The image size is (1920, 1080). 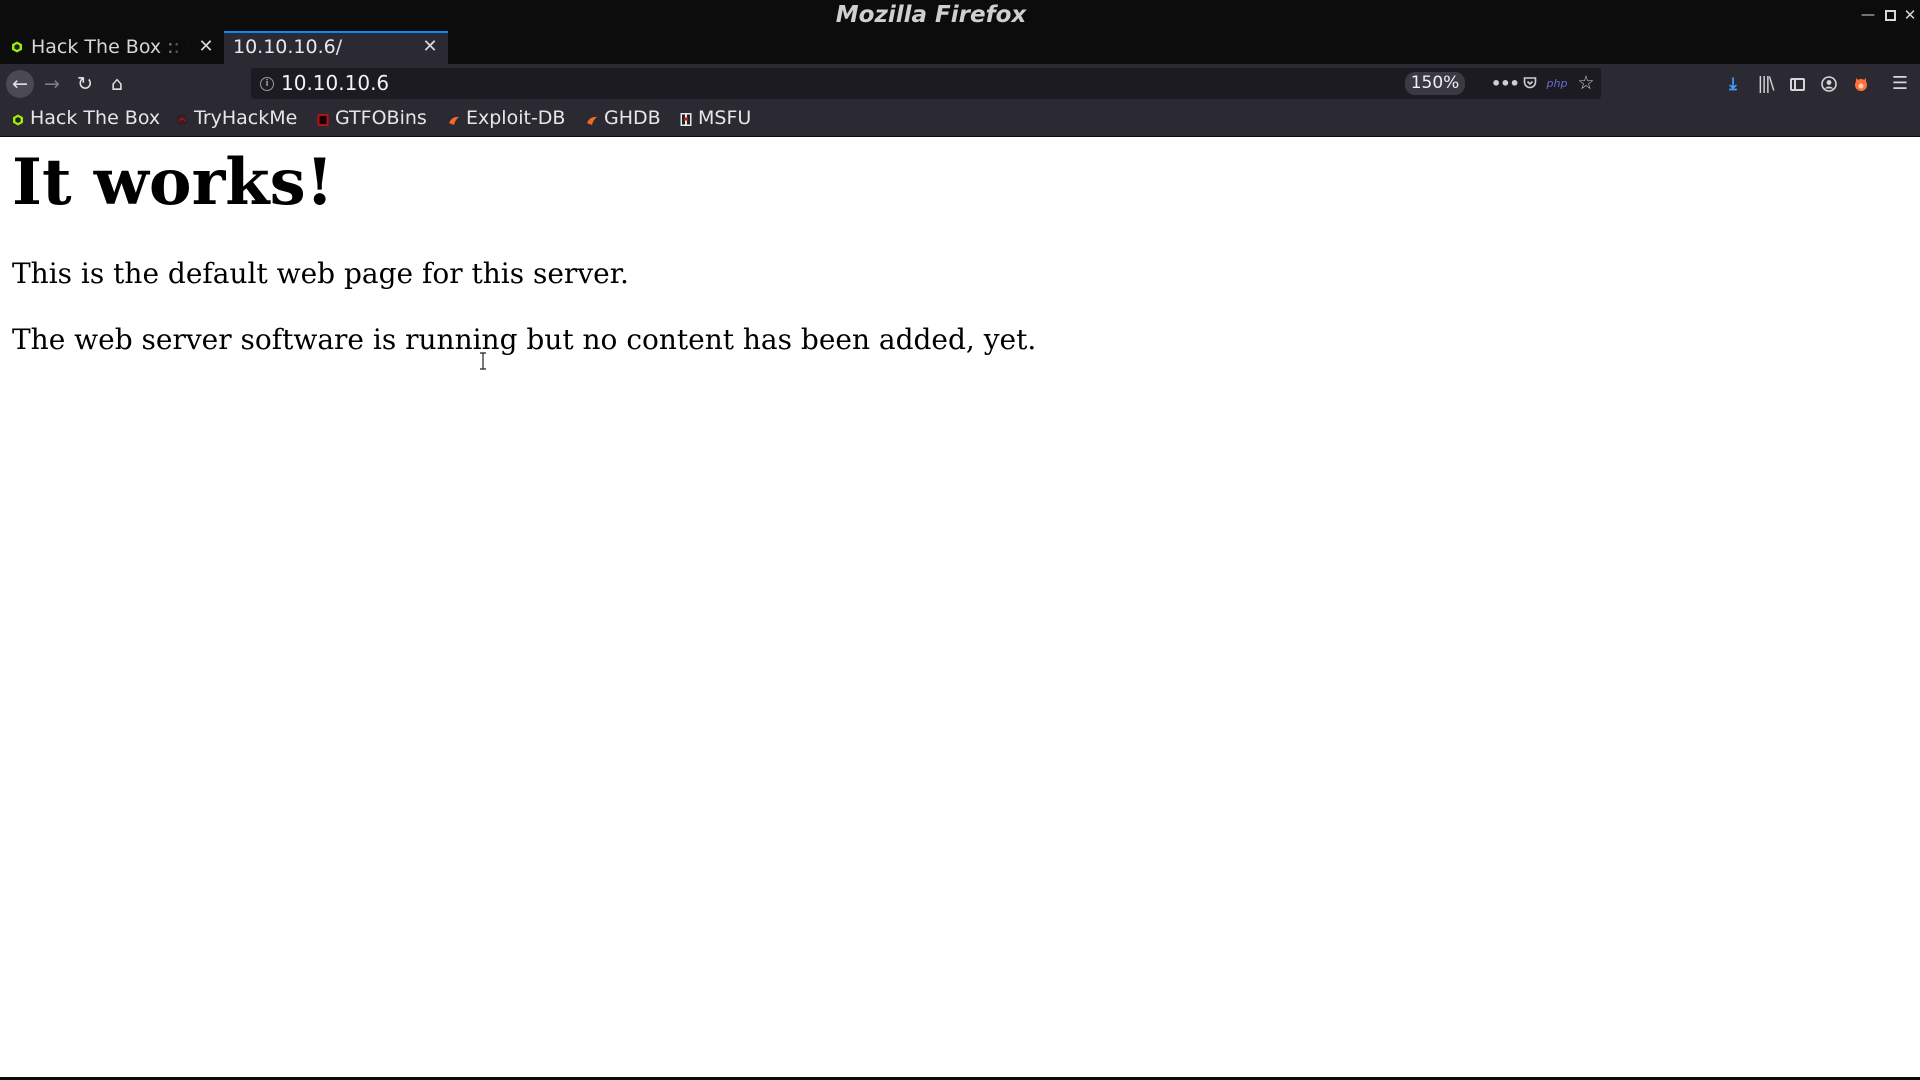 What do you see at coordinates (516, 118) in the screenshot?
I see `bookmark-label: Exploit-DB` at bounding box center [516, 118].